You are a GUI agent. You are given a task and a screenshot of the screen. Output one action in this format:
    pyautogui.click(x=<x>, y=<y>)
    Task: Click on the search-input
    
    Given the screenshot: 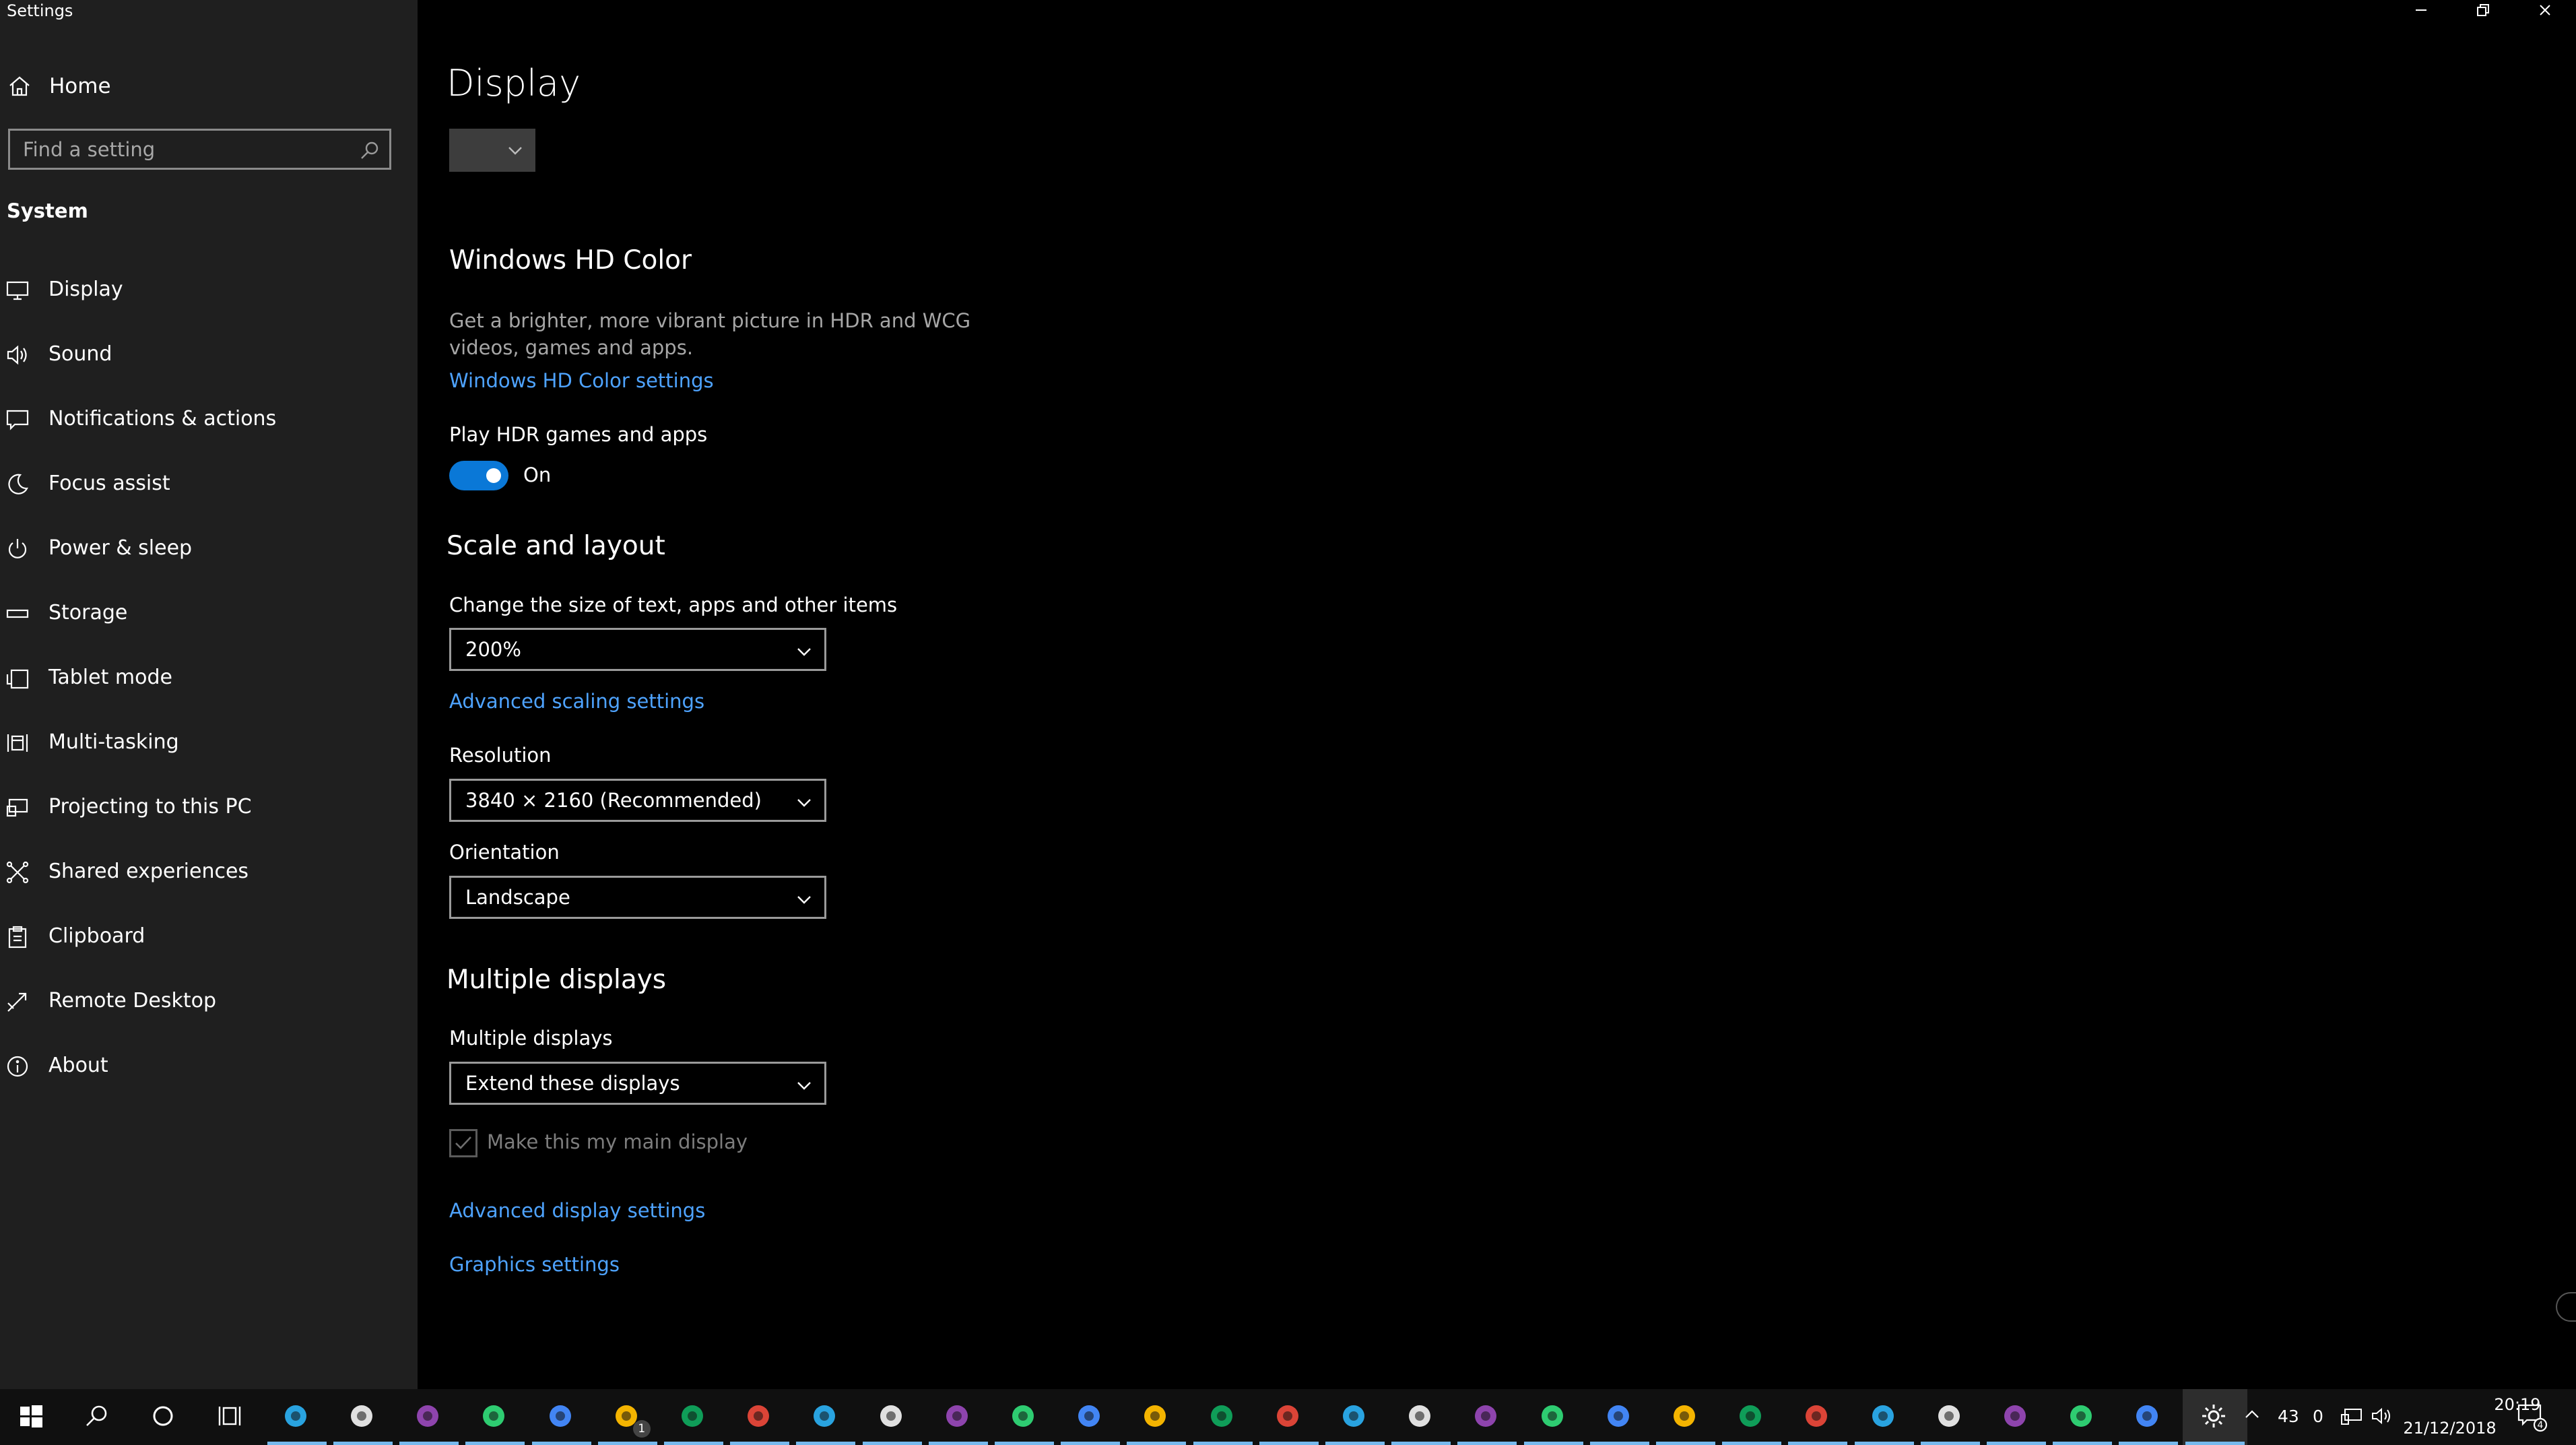 What is the action you would take?
    pyautogui.click(x=199, y=149)
    